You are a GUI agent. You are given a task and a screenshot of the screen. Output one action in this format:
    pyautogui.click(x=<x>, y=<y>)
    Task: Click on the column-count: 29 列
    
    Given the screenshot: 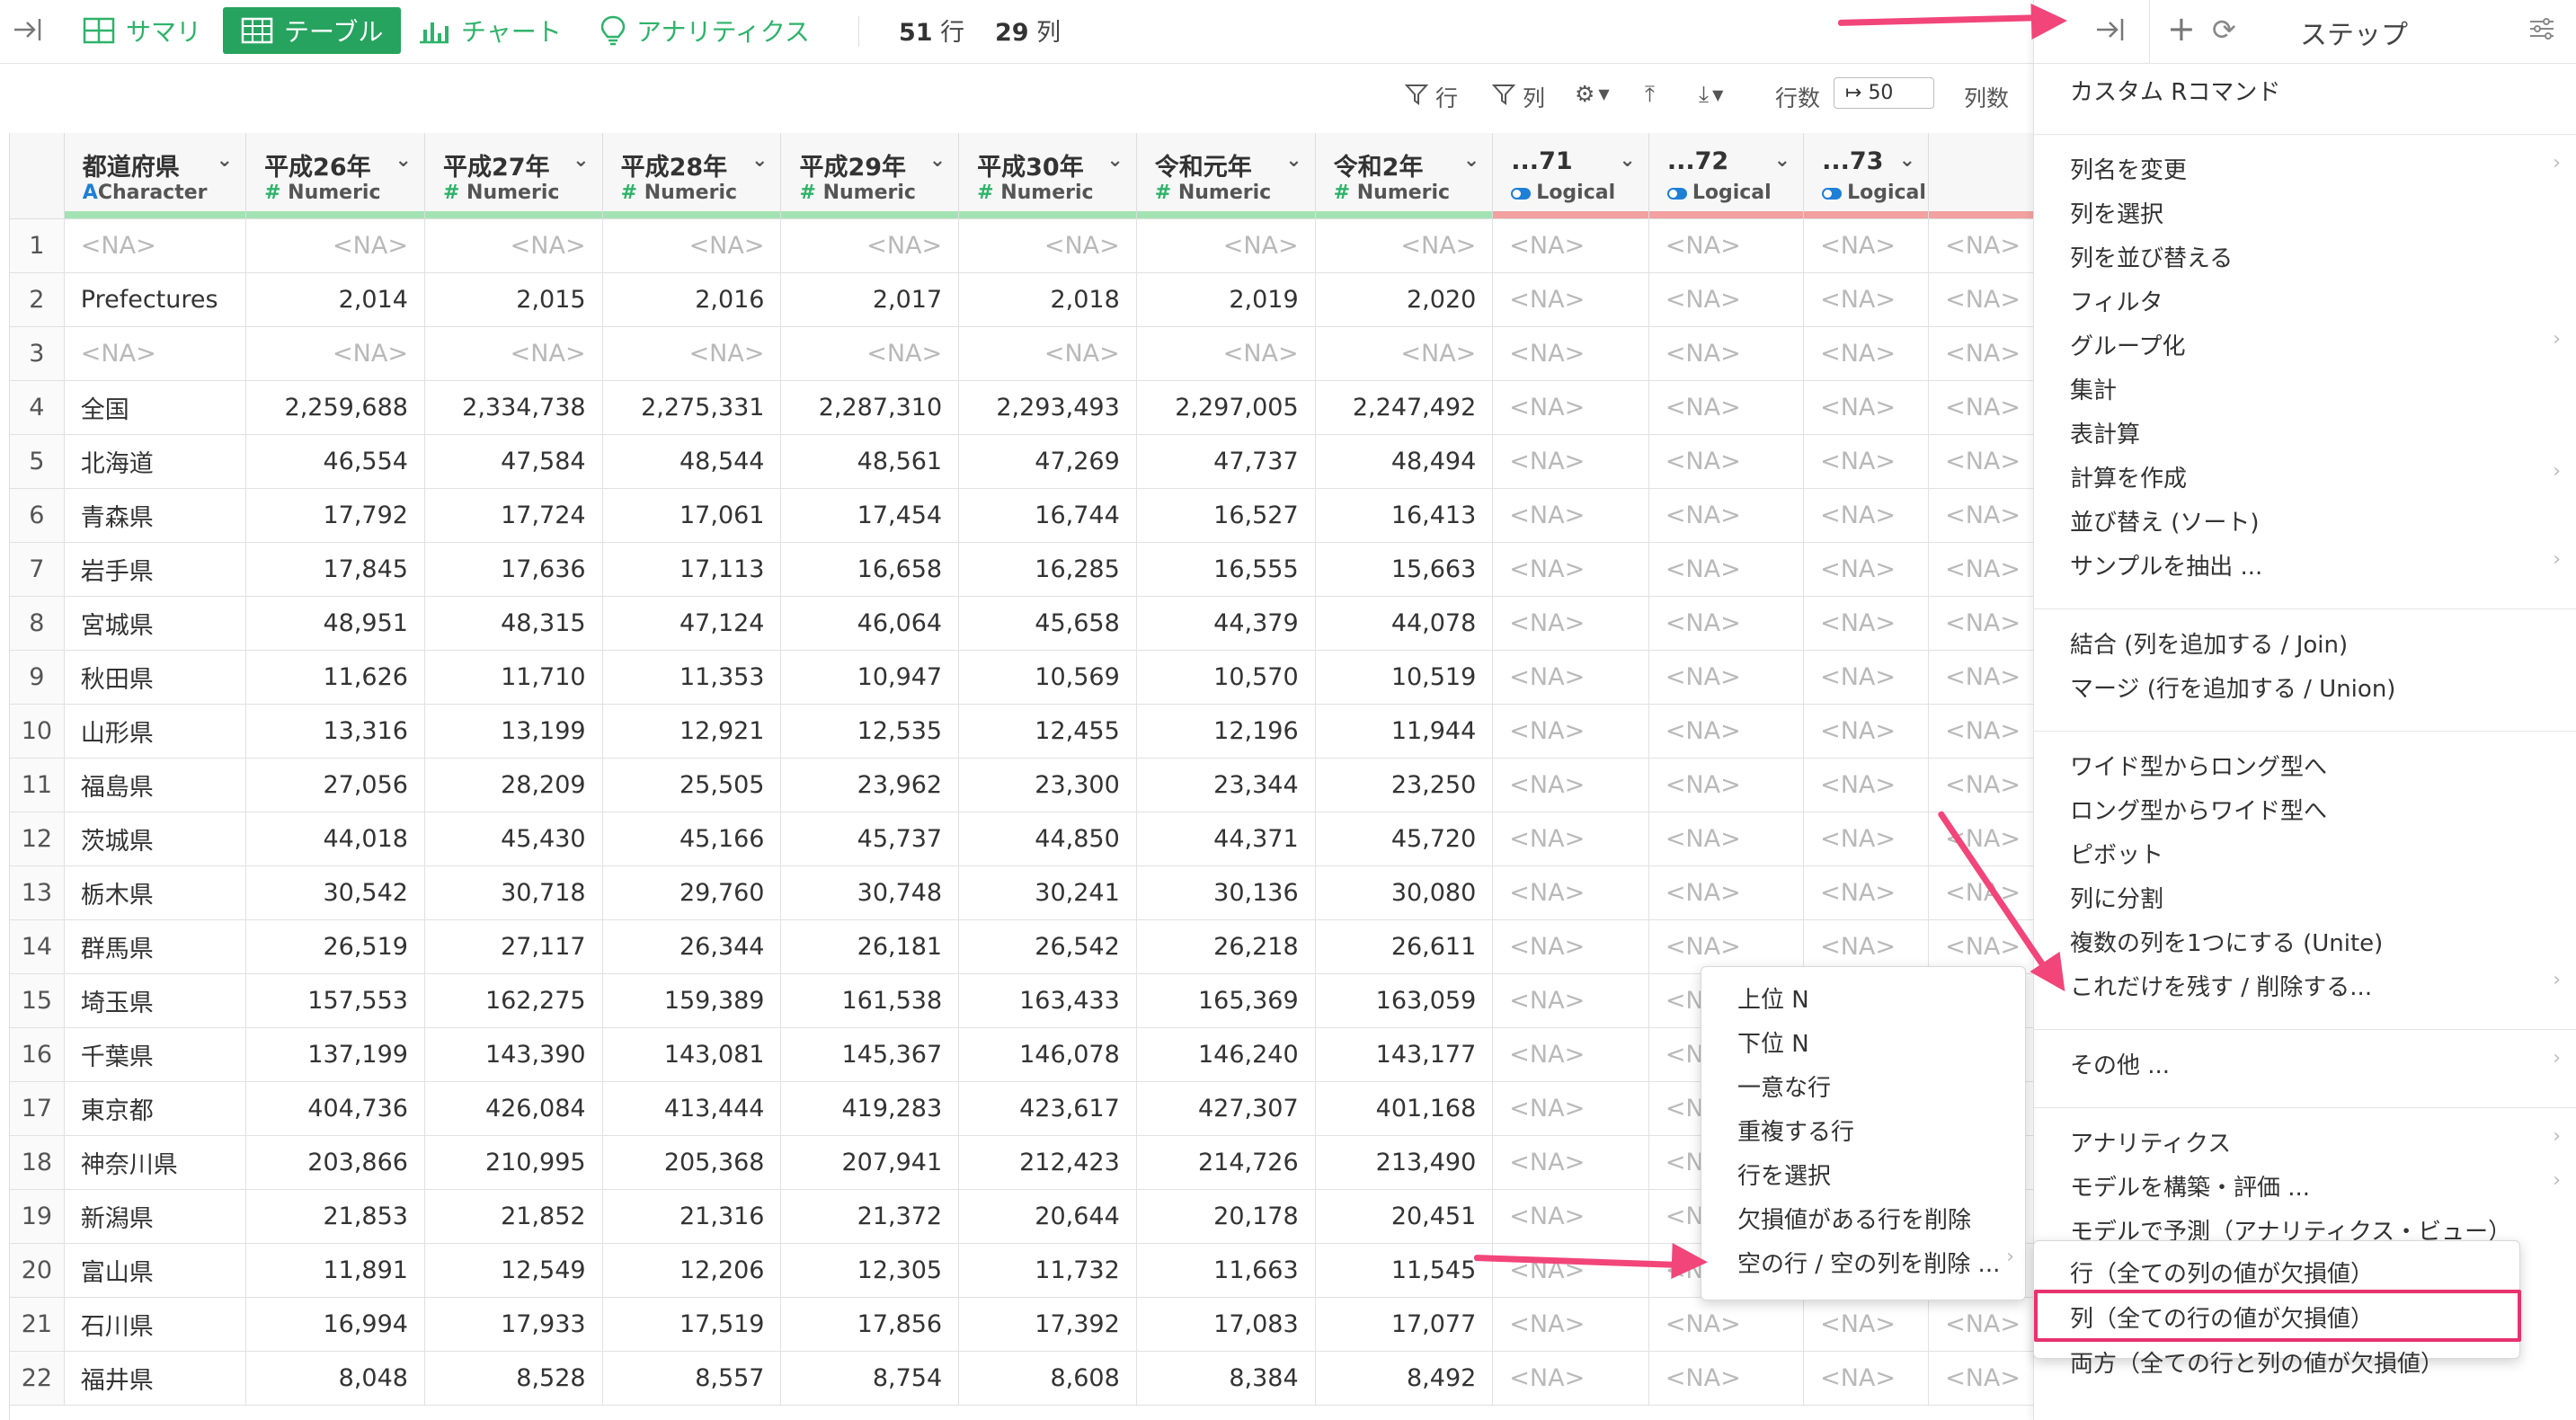 What is the action you would take?
    pyautogui.click(x=1028, y=31)
    